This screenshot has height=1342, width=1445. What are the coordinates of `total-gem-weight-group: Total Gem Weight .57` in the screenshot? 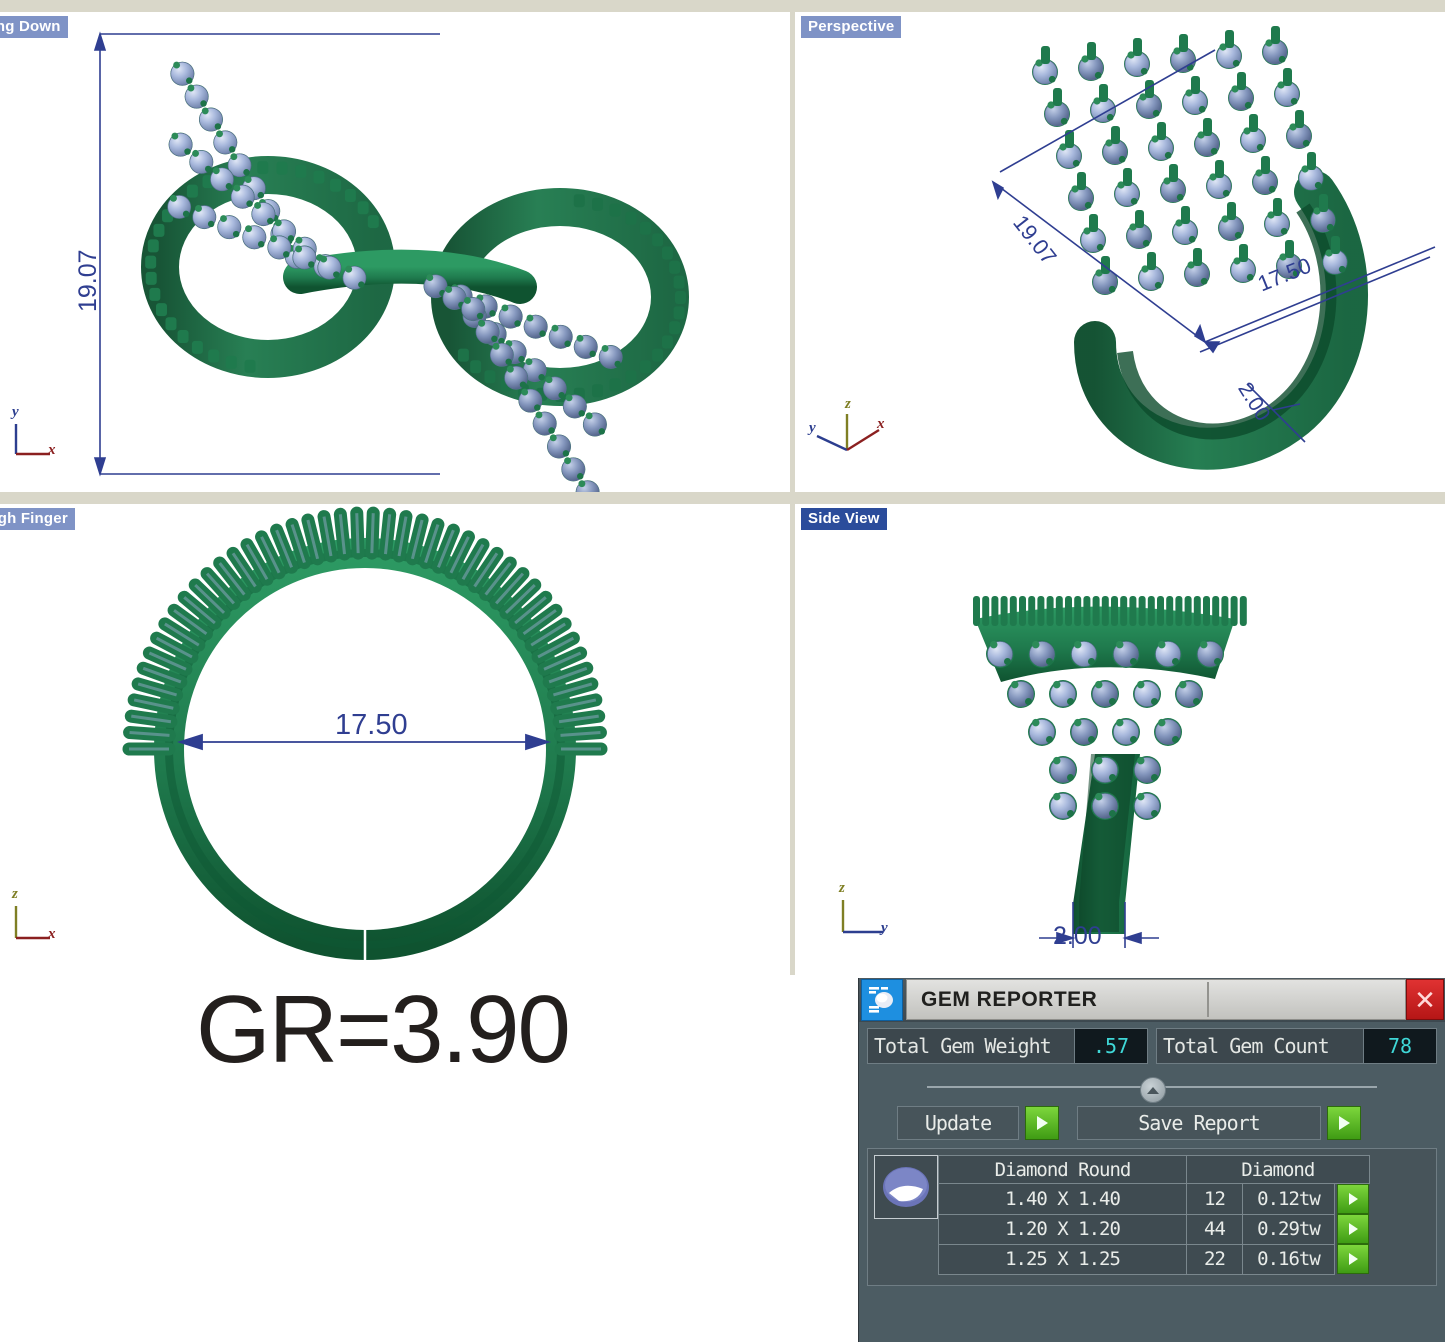 It's located at (1007, 1046).